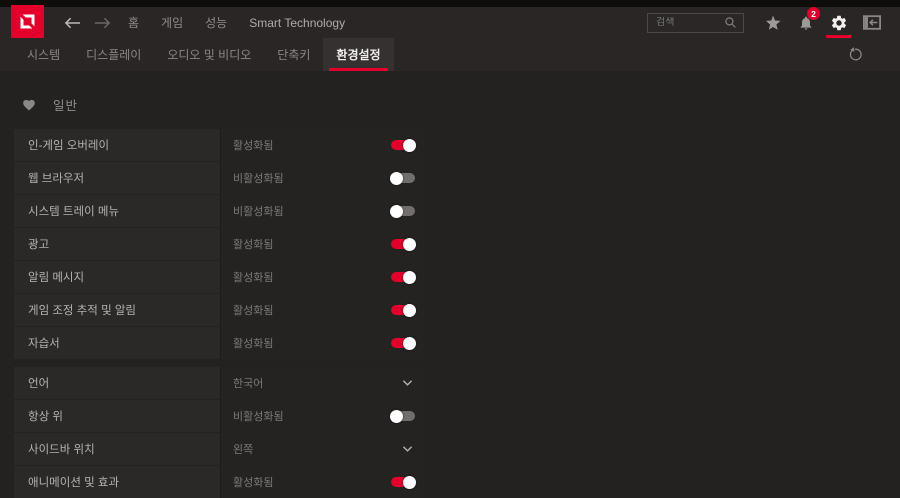  What do you see at coordinates (82, 311) in the screenshot?
I see `setting-label: 게임 조정 추적 및 알림` at bounding box center [82, 311].